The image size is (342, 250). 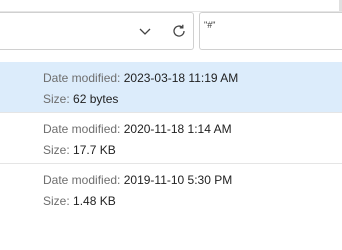 I want to click on date-modified-value: 2023-03-18 11:19 AM, so click(x=181, y=78).